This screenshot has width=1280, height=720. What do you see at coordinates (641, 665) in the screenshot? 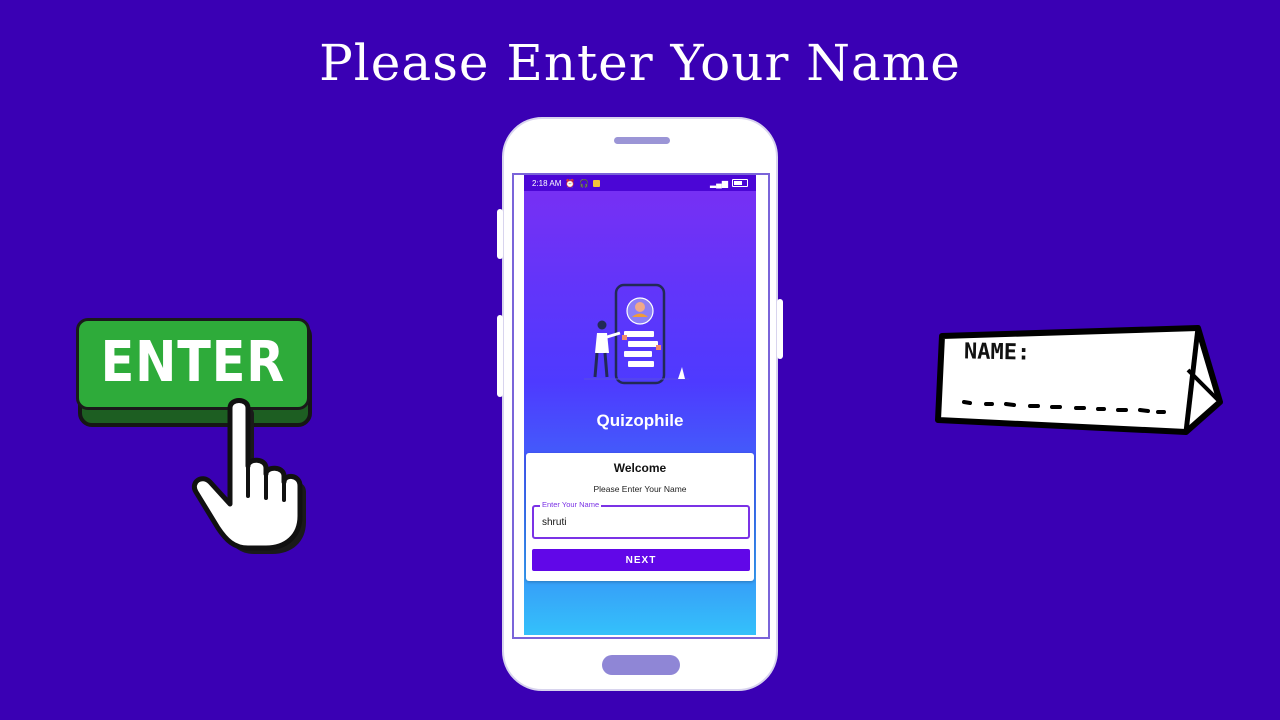
I see `home-button` at bounding box center [641, 665].